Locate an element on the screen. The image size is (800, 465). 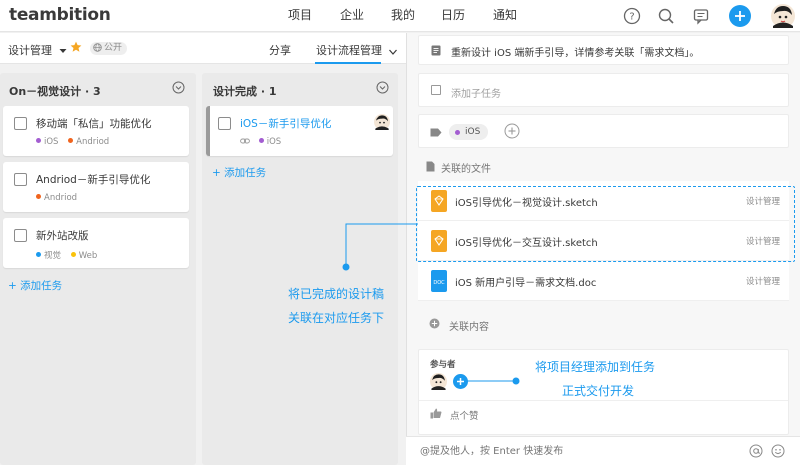
annotation-participant-line1: 将项目经理添加到任务 is located at coordinates (595, 367).